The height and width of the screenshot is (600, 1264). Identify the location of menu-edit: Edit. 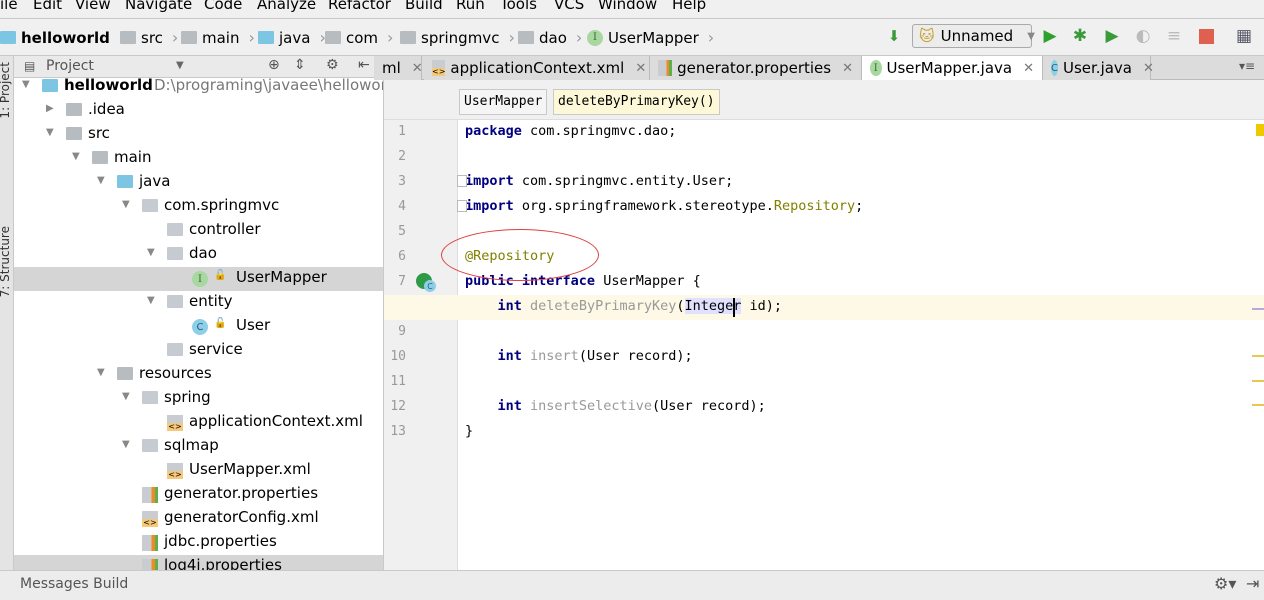
(47, 6).